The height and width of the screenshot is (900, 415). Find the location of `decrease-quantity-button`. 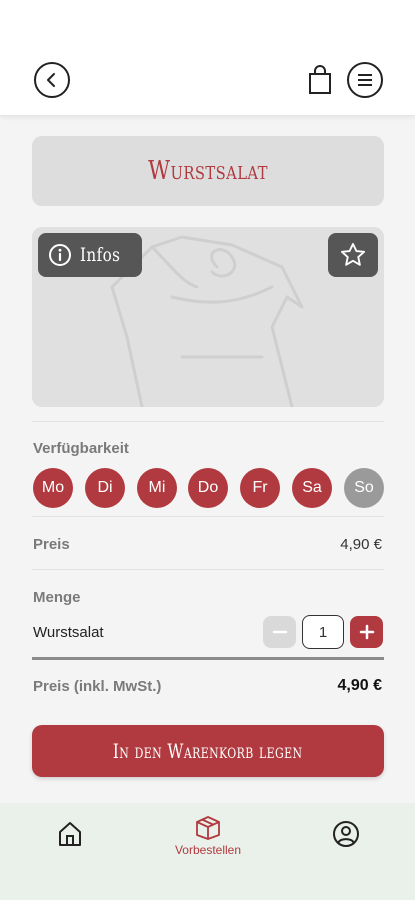

decrease-quantity-button is located at coordinates (279, 632).